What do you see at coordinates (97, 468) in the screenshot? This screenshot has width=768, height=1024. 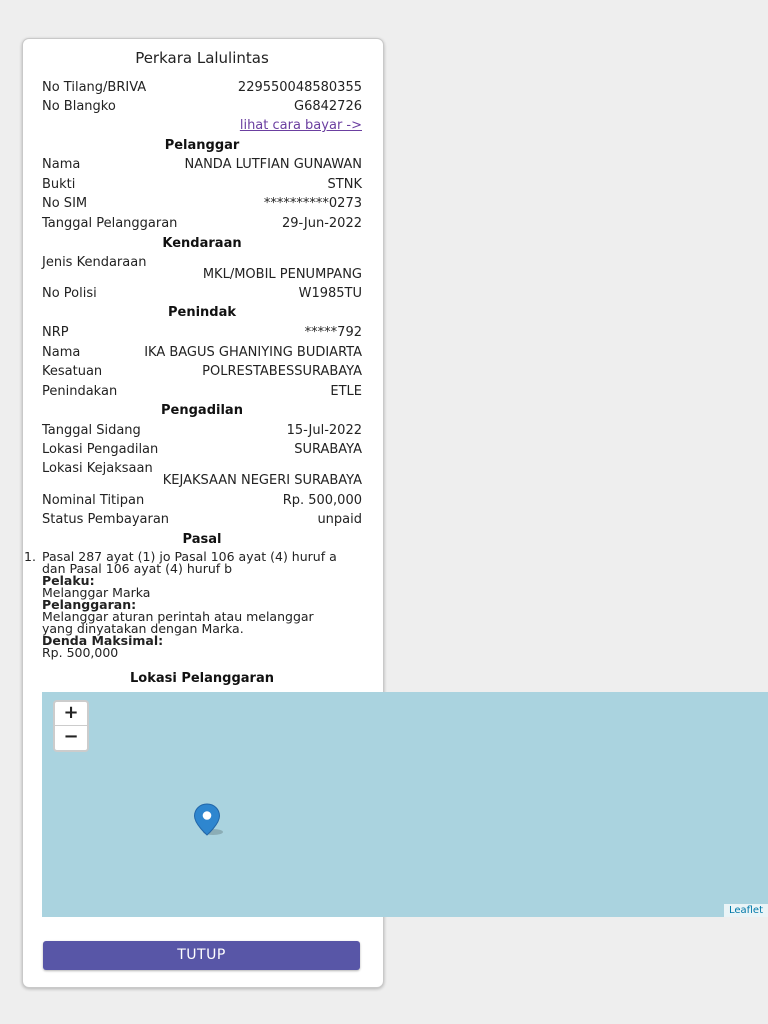 I see `kejaksaan-label: Lokasi Kejaksaan` at bounding box center [97, 468].